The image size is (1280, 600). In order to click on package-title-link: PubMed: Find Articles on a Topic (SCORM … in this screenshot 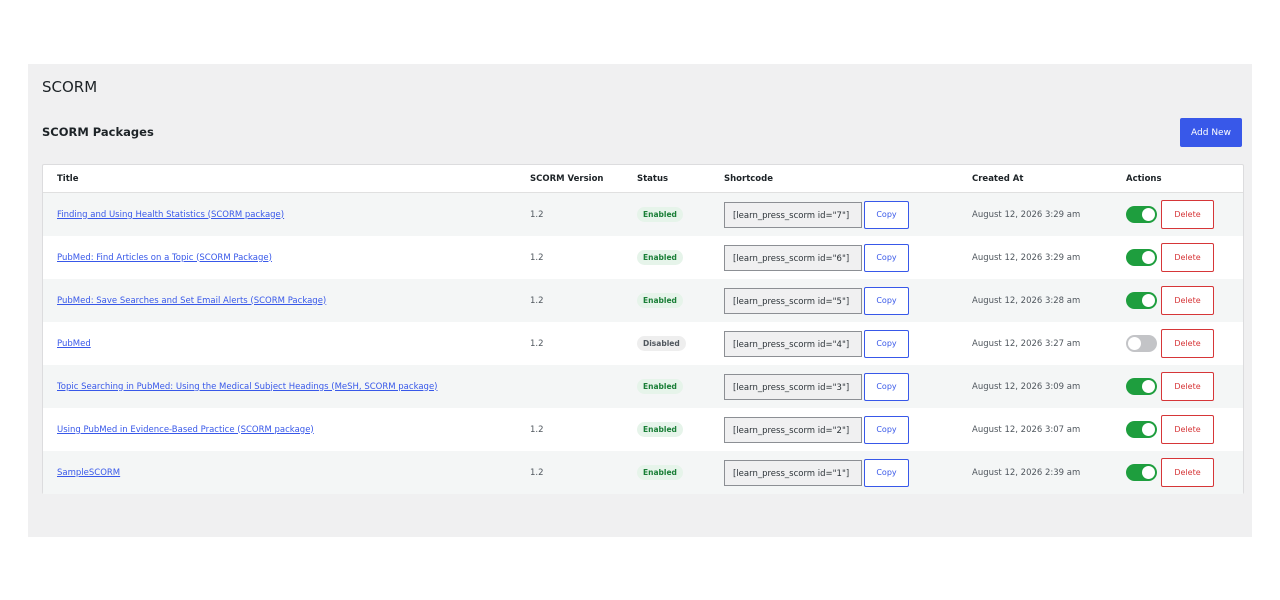, I will do `click(164, 258)`.